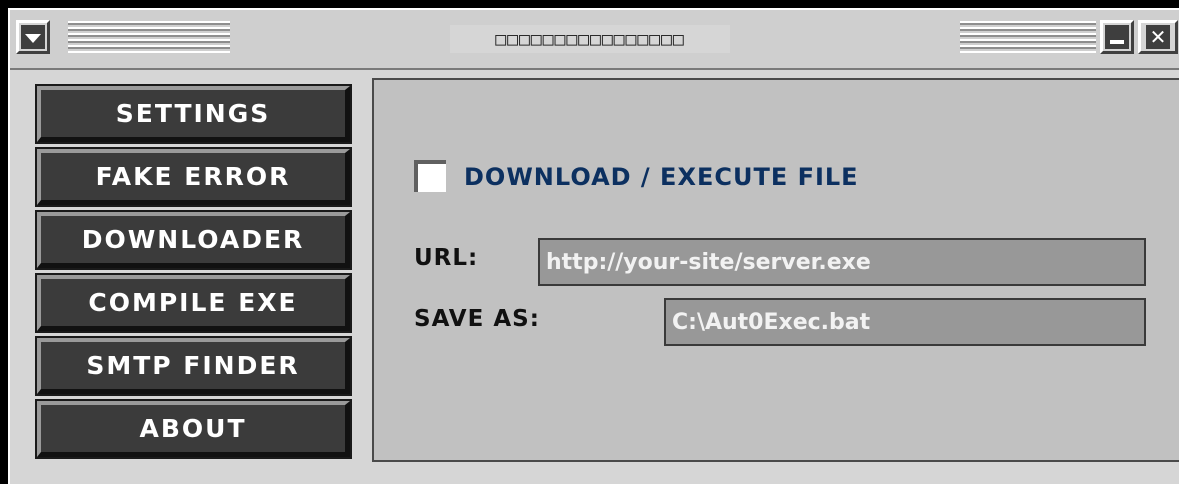  I want to click on download-execute-checkbox, so click(430, 176).